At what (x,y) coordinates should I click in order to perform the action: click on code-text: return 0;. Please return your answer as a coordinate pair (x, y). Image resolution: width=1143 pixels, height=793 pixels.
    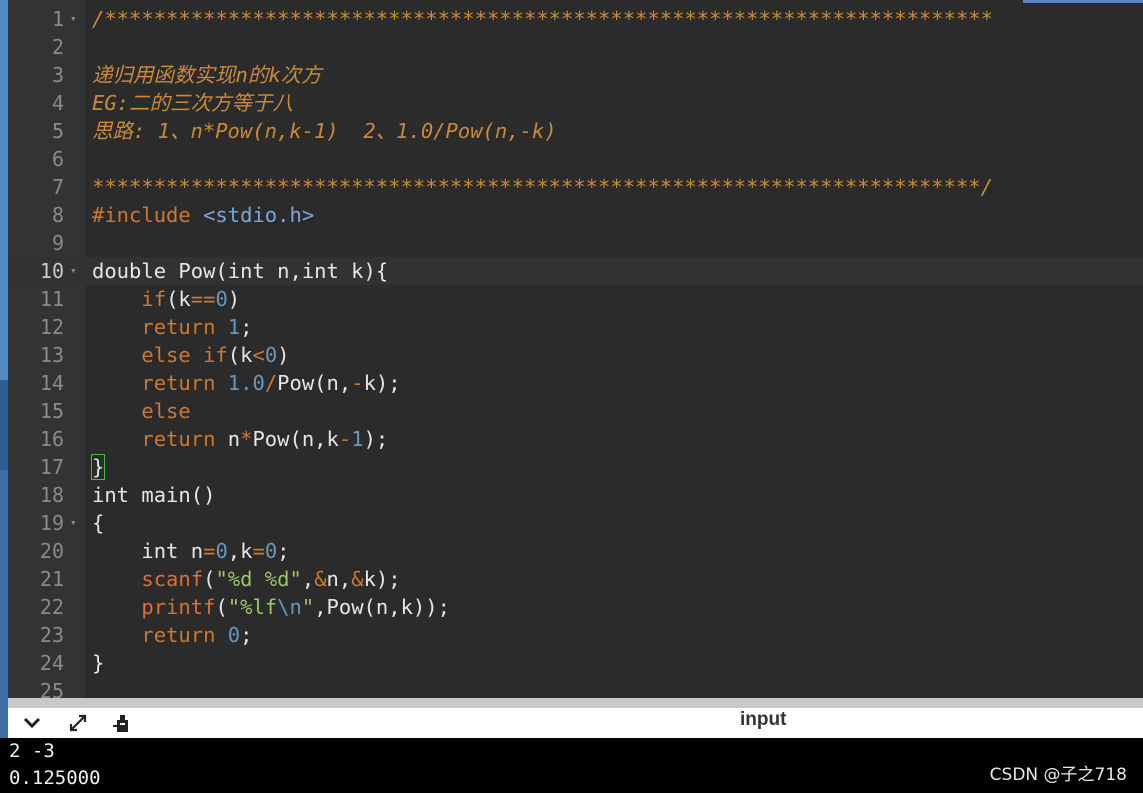
    Looking at the image, I should click on (172, 635).